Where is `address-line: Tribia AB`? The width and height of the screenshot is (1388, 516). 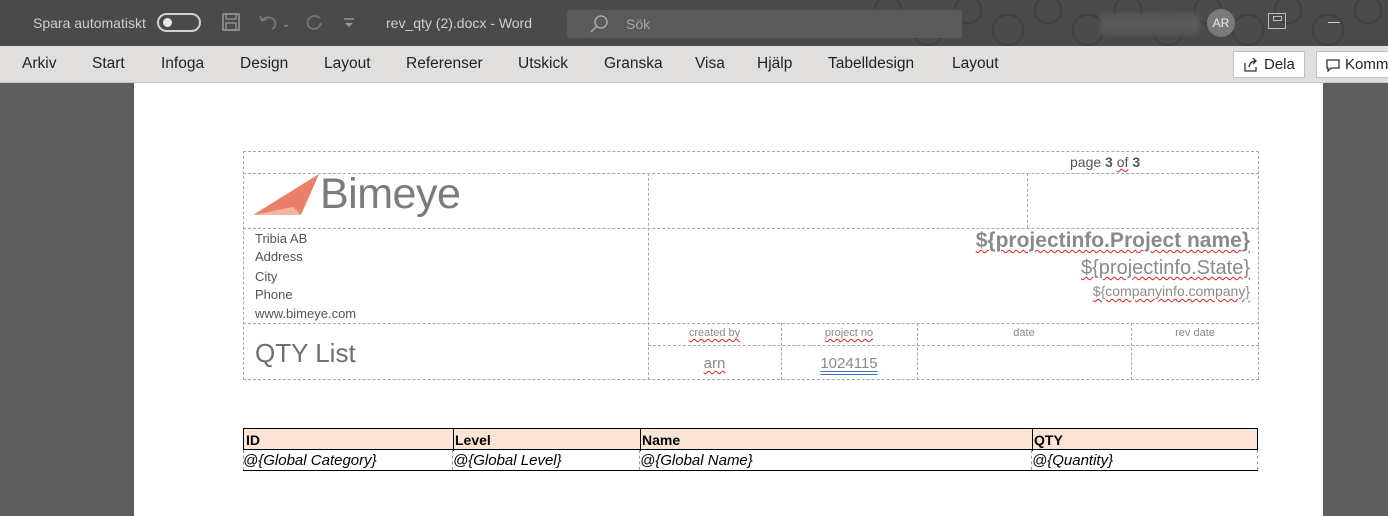 address-line: Tribia AB is located at coordinates (281, 238).